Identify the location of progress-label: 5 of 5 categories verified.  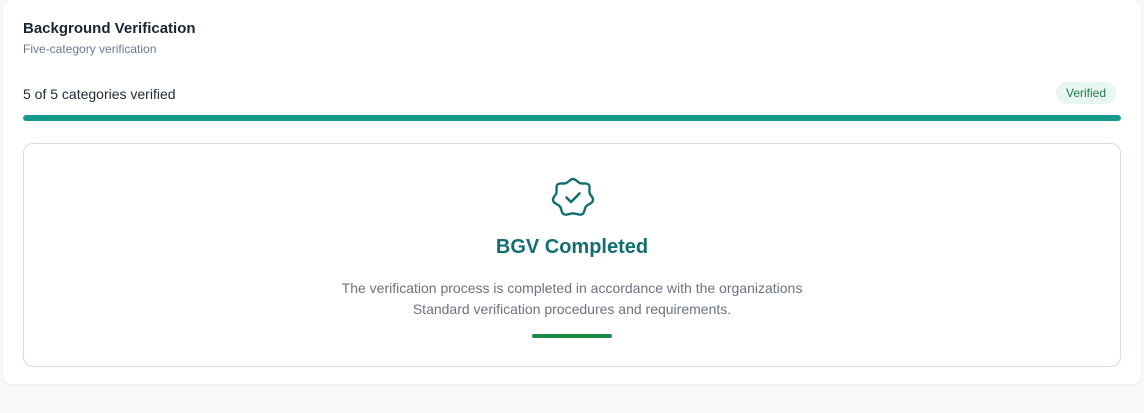
(99, 94).